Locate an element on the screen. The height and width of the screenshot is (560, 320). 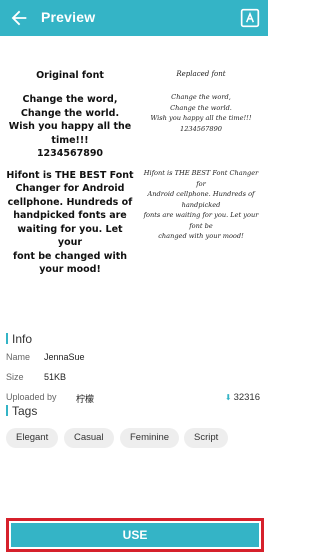
arrow-back-icon is located at coordinates (19, 18).